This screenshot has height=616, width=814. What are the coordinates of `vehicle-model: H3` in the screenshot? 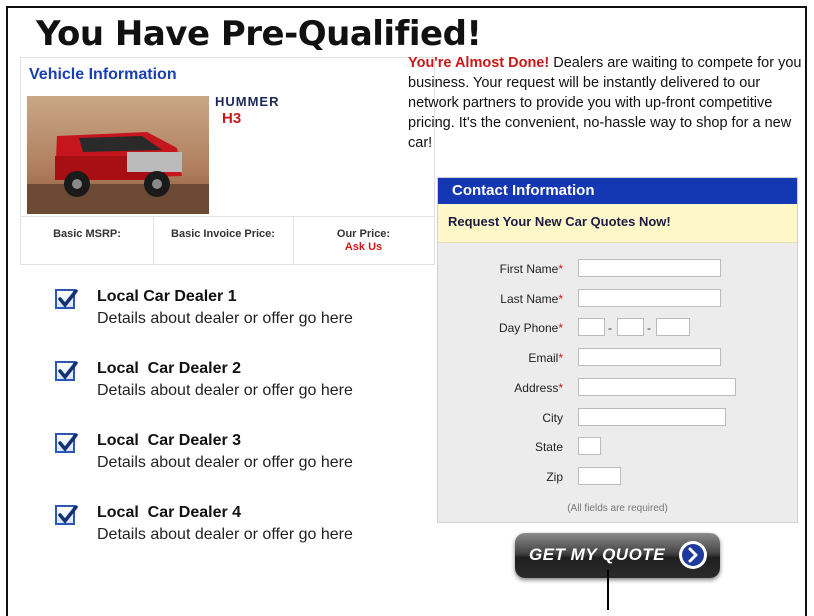 It's located at (232, 118).